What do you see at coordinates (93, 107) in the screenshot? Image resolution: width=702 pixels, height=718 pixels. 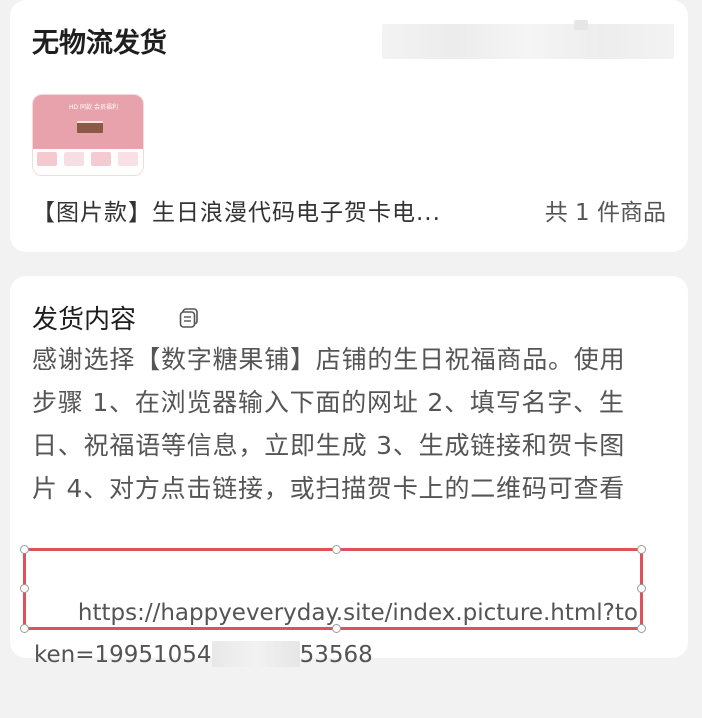 I see `thumbnail-caption: HD 同款 会员福利` at bounding box center [93, 107].